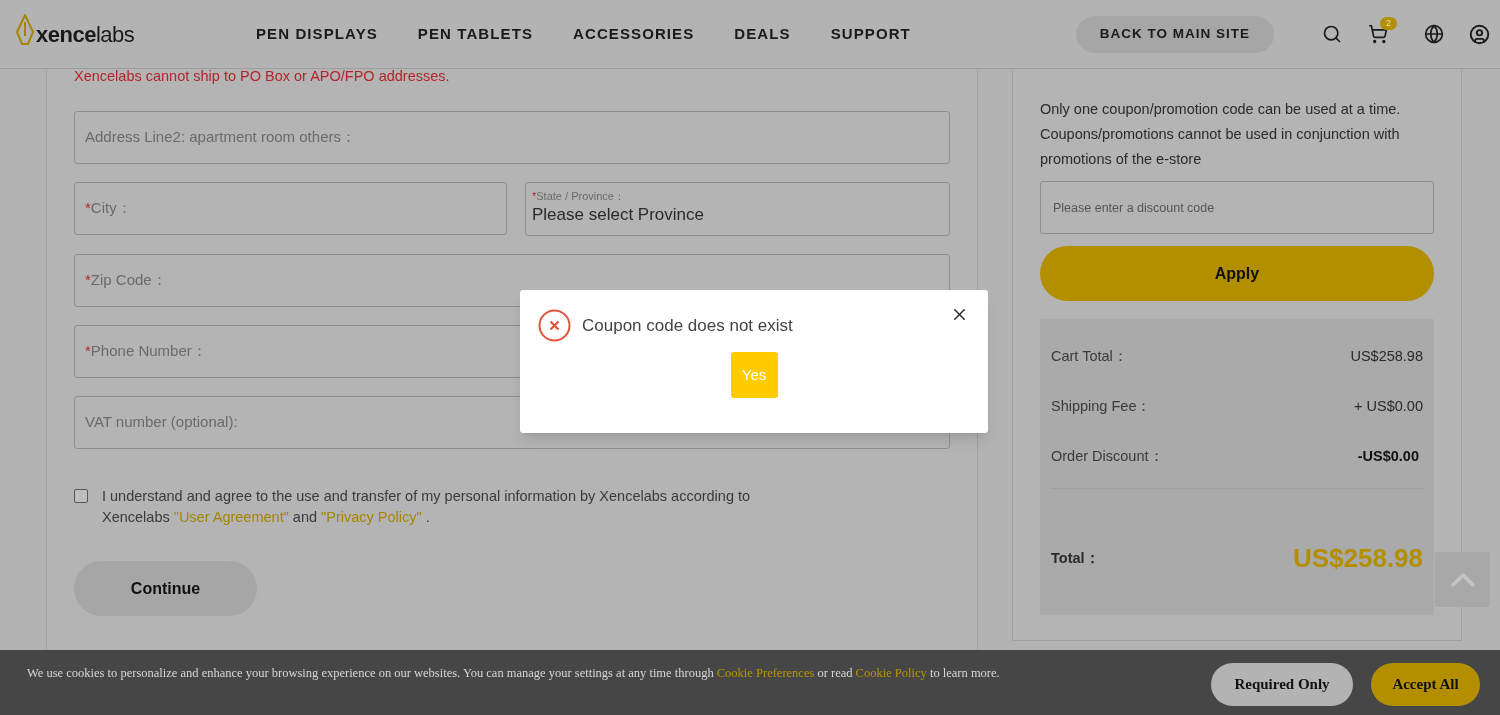 The width and height of the screenshot is (1500, 715). Describe the element at coordinates (1434, 34) in the screenshot. I see `globe-icon` at that location.